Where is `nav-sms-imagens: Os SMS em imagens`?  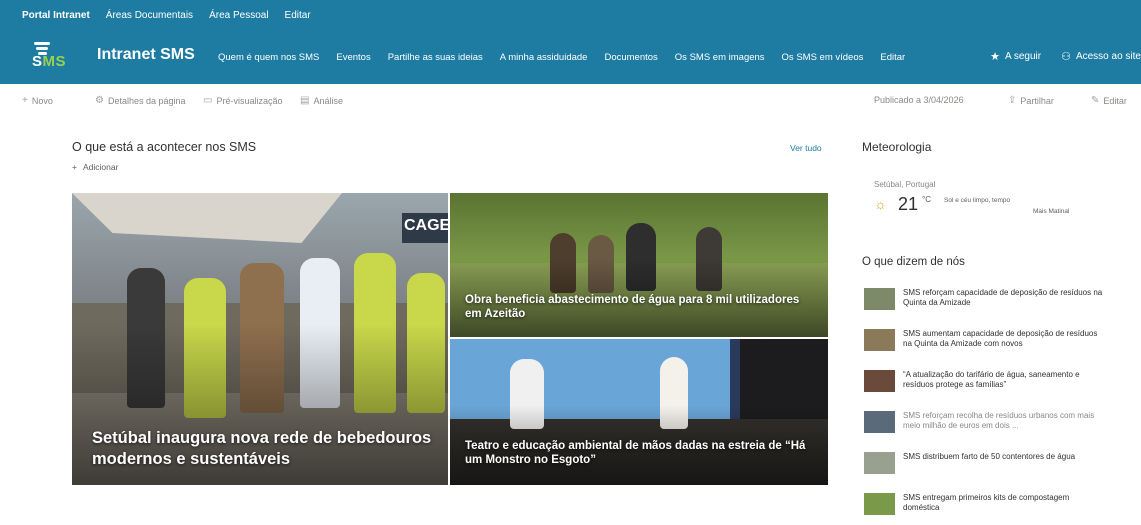 nav-sms-imagens: Os SMS em imagens is located at coordinates (720, 57).